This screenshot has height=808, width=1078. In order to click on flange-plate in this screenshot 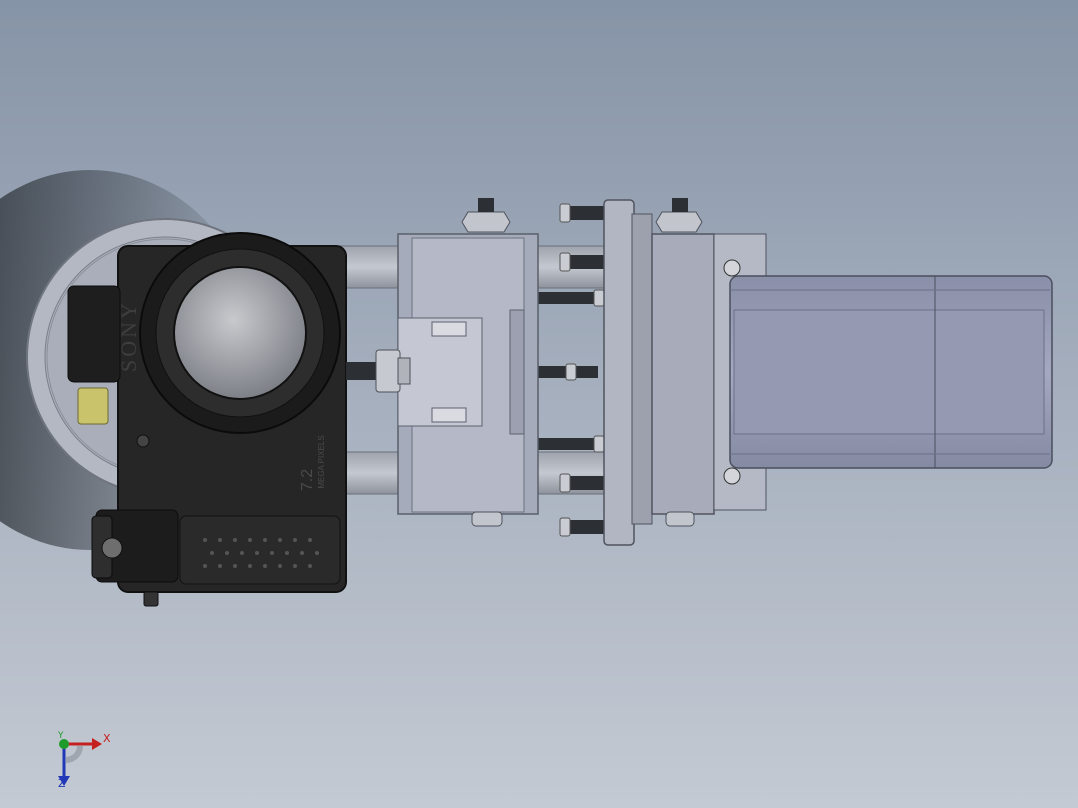, I will do `click(628, 372)`.